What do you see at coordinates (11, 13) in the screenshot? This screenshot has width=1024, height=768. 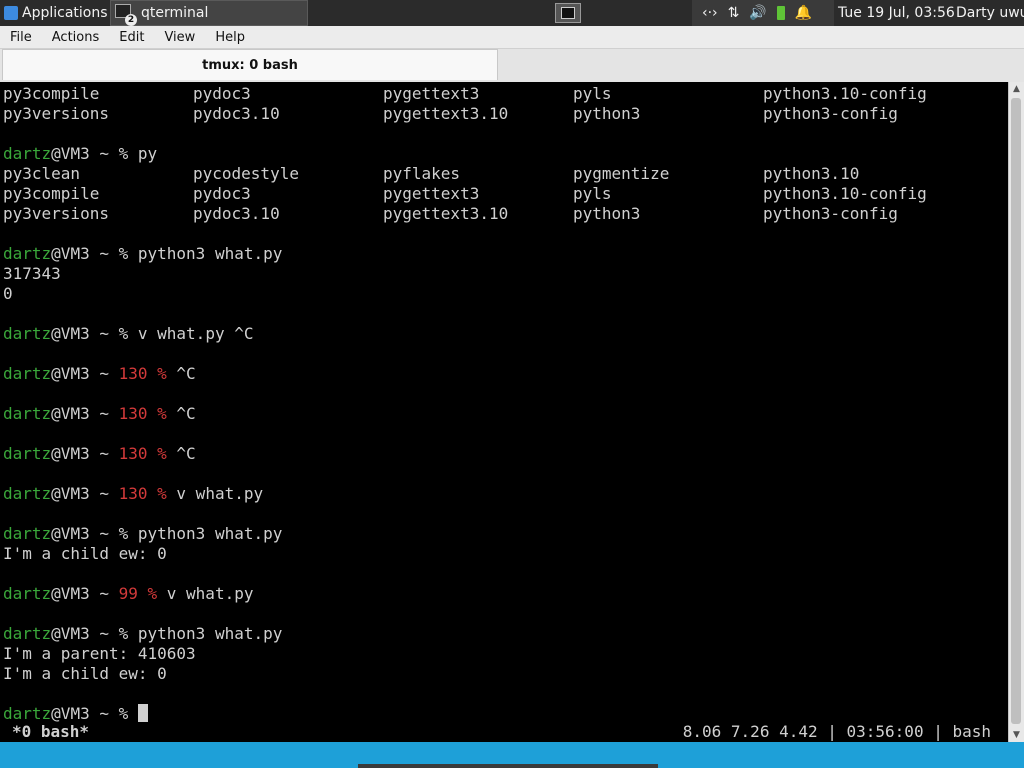 I see `applications-icon` at bounding box center [11, 13].